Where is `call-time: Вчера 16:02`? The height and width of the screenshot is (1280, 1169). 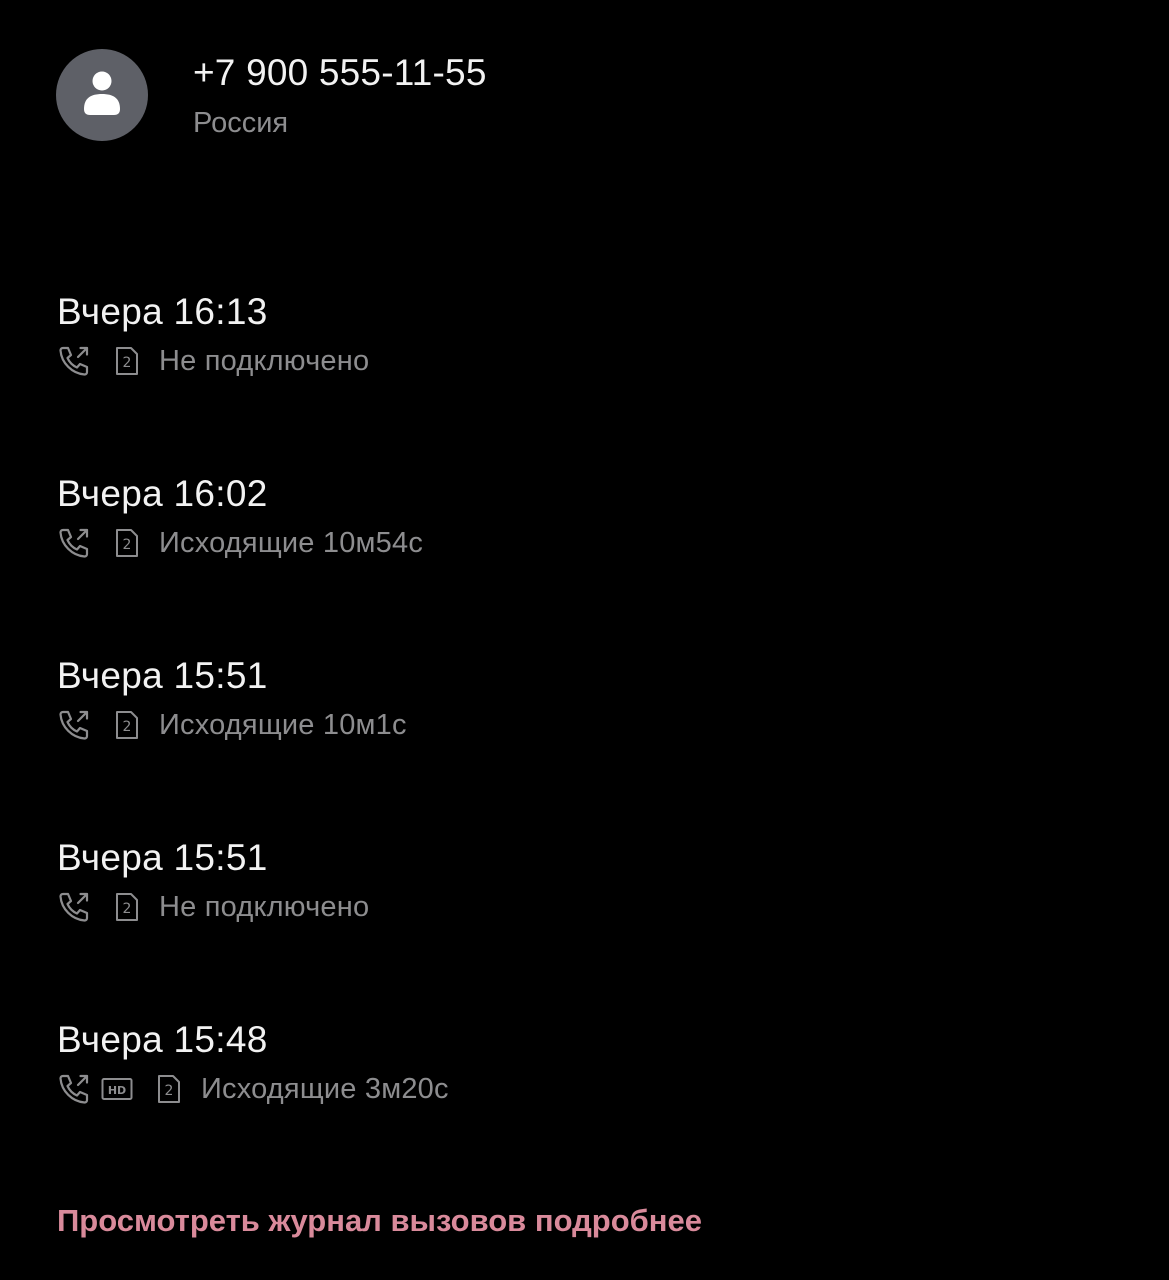 call-time: Вчера 16:02 is located at coordinates (162, 493).